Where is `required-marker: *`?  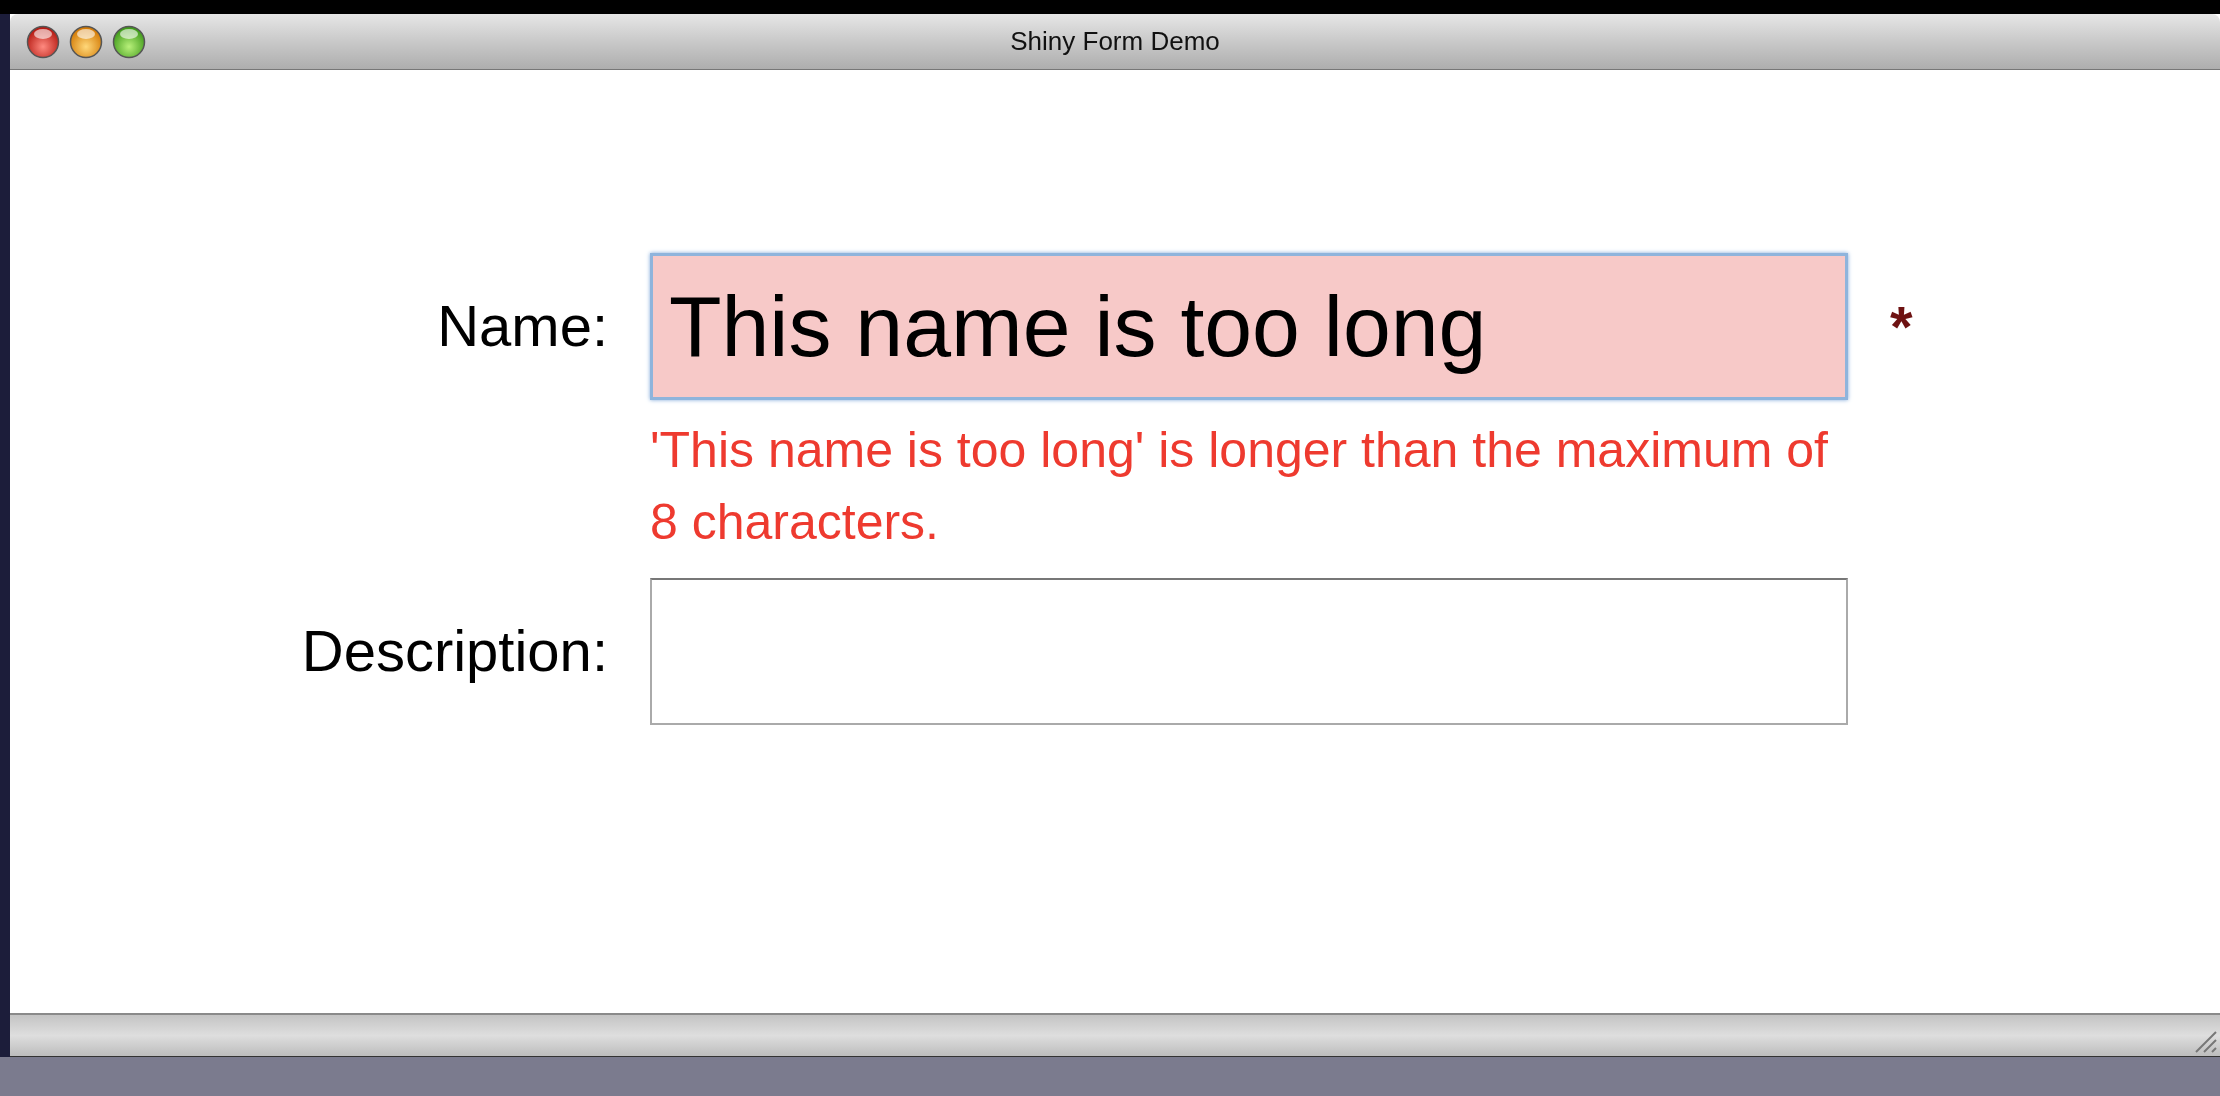
required-marker: * is located at coordinates (1901, 326).